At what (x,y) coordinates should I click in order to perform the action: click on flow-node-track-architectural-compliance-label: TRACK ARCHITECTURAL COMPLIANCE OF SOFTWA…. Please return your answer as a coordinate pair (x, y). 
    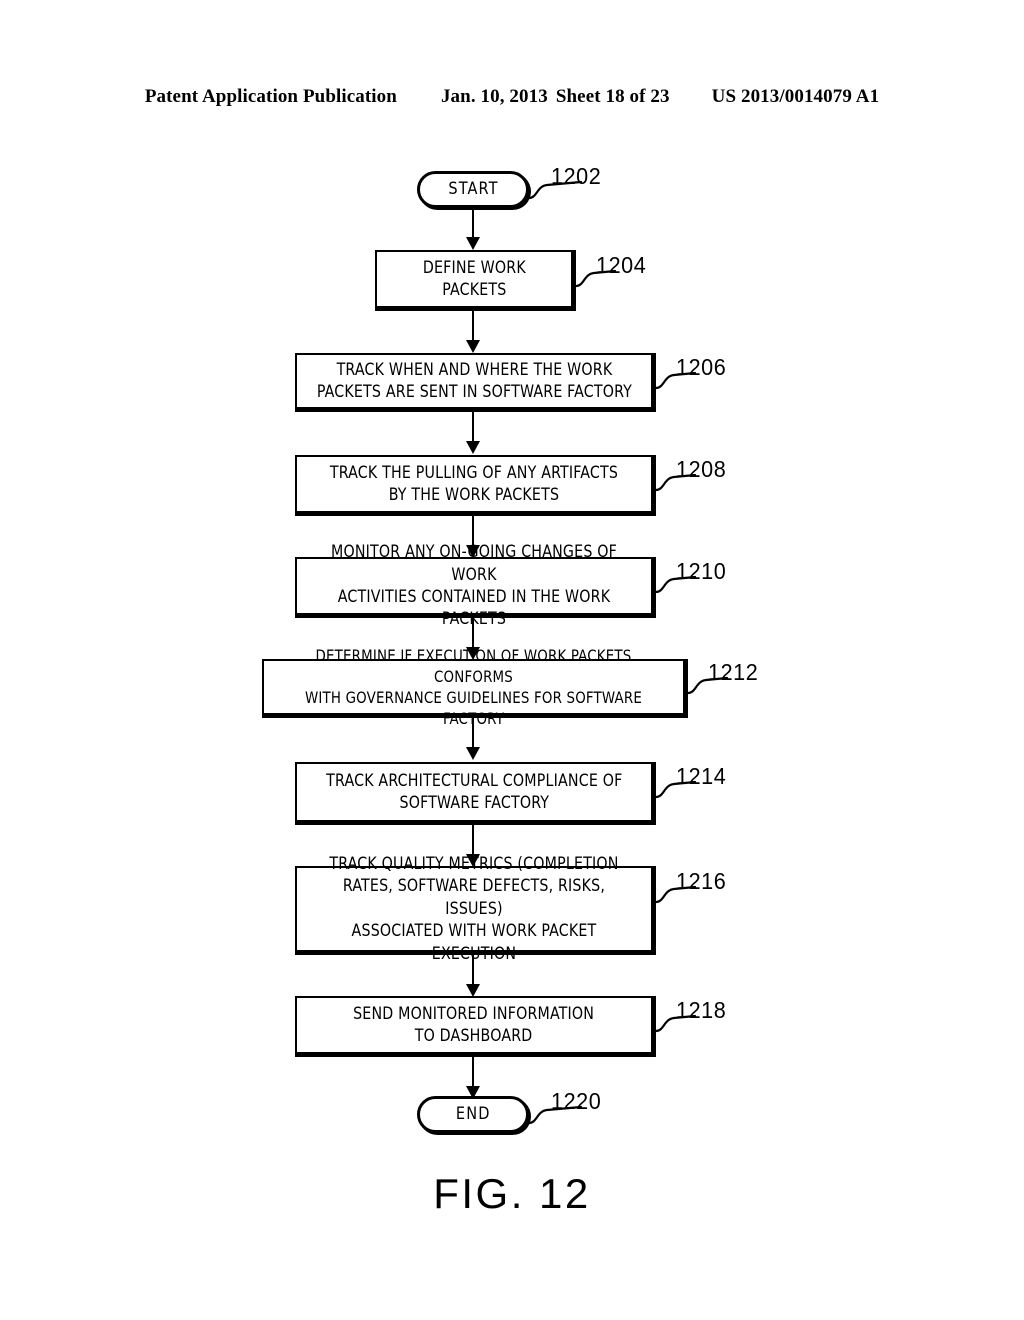
    Looking at the image, I should click on (474, 791).